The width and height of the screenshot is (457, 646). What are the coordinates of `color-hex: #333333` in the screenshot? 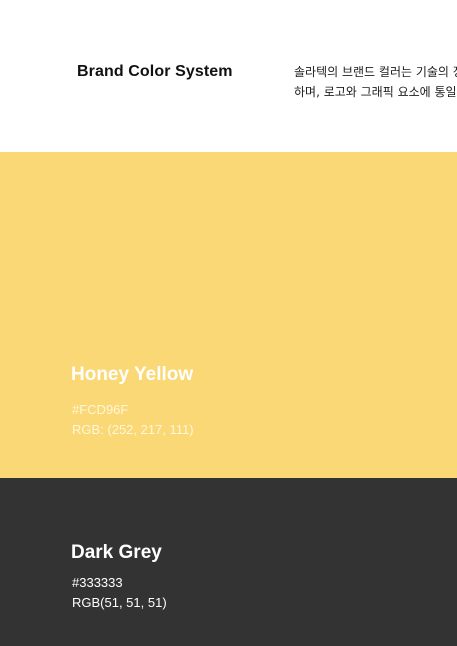 It's located at (97, 582).